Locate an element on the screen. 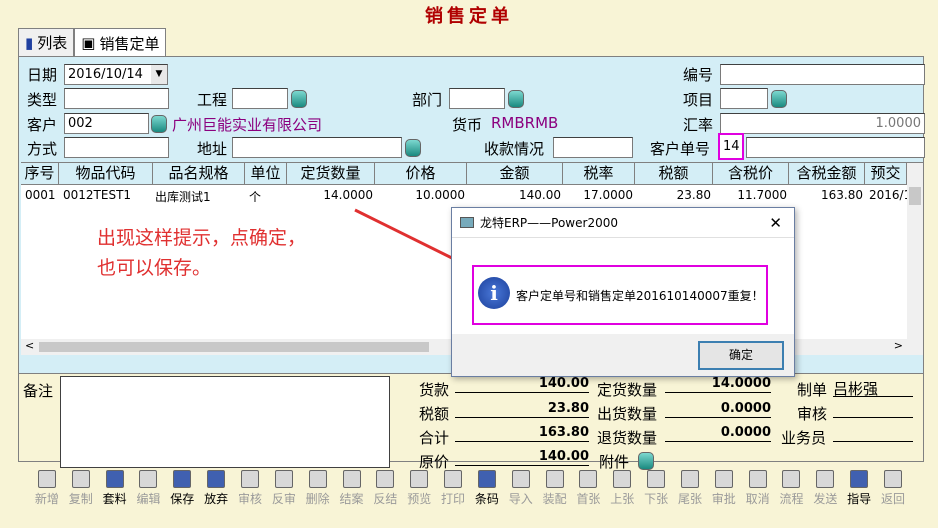 The image size is (938, 528). project-field is located at coordinates (260, 98).